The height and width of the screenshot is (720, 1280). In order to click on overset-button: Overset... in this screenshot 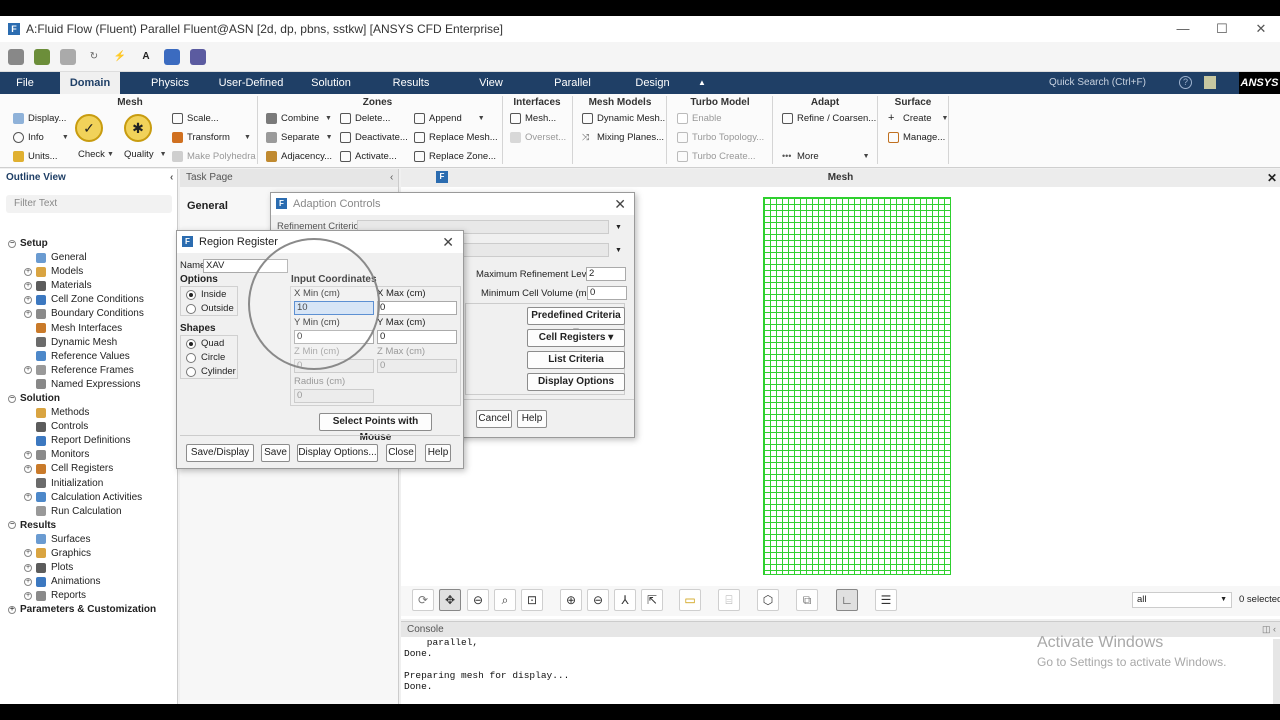, I will do `click(538, 137)`.